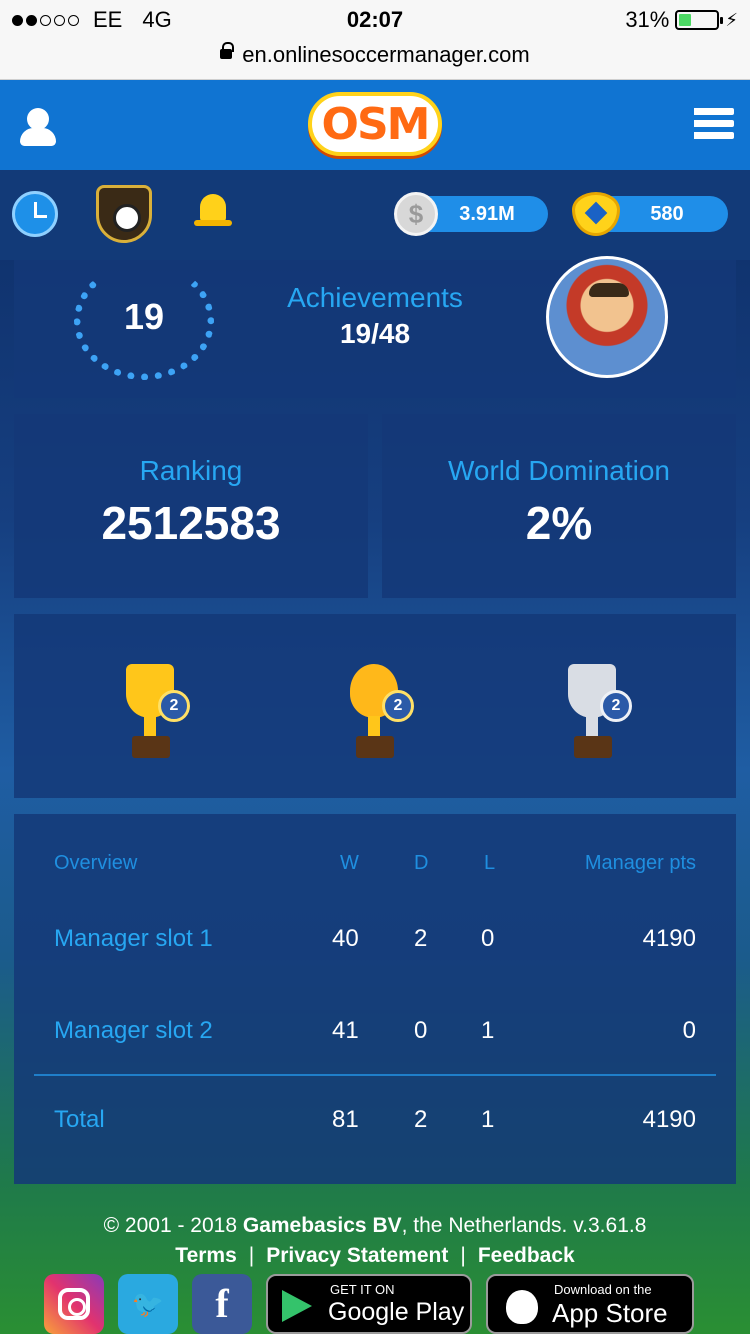  What do you see at coordinates (96, 863) in the screenshot?
I see `table-header-overview: Overview` at bounding box center [96, 863].